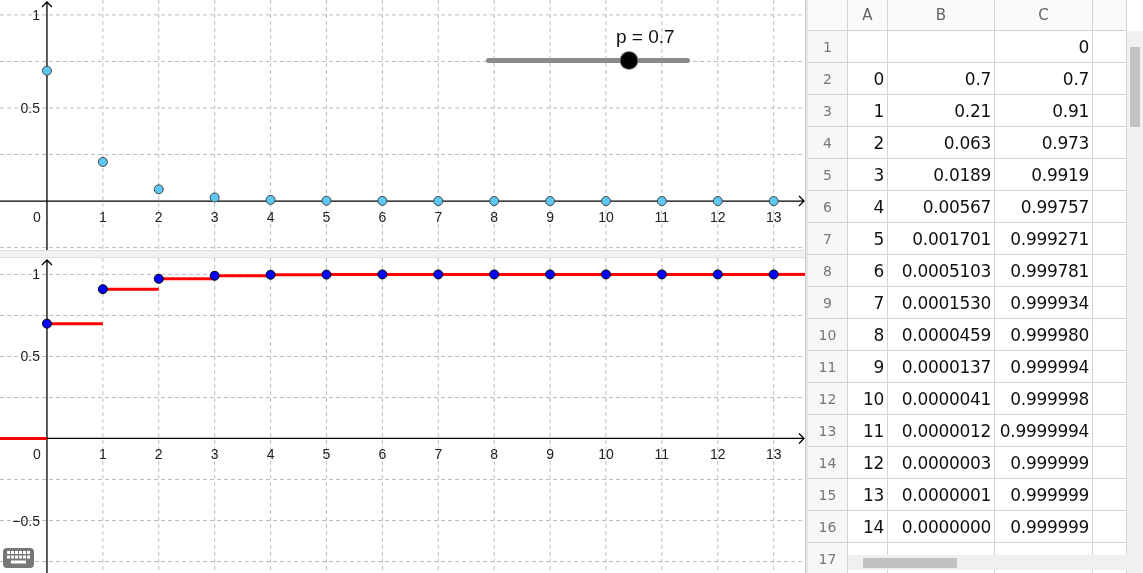 This screenshot has height=573, width=1143. I want to click on axis-label: 12, so click(718, 217).